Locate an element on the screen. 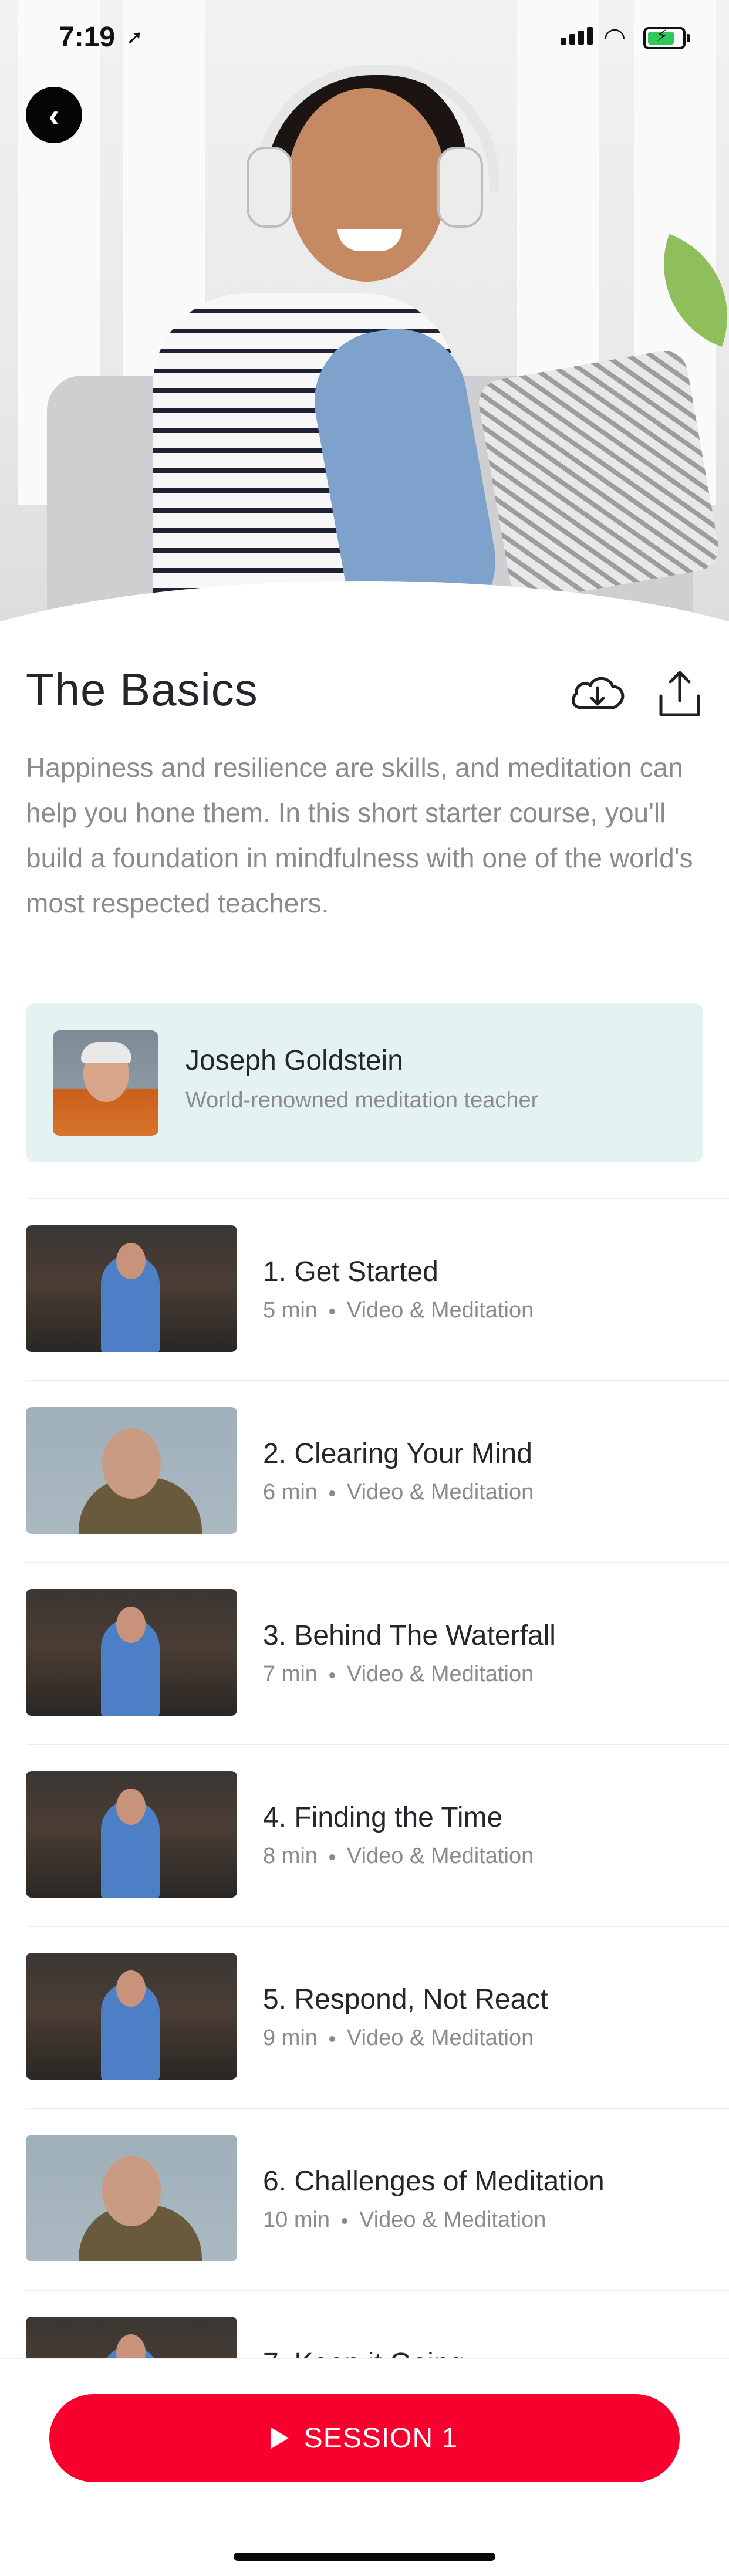 The width and height of the screenshot is (729, 2576). session-title: 5. Respond, Not React is located at coordinates (406, 1999).